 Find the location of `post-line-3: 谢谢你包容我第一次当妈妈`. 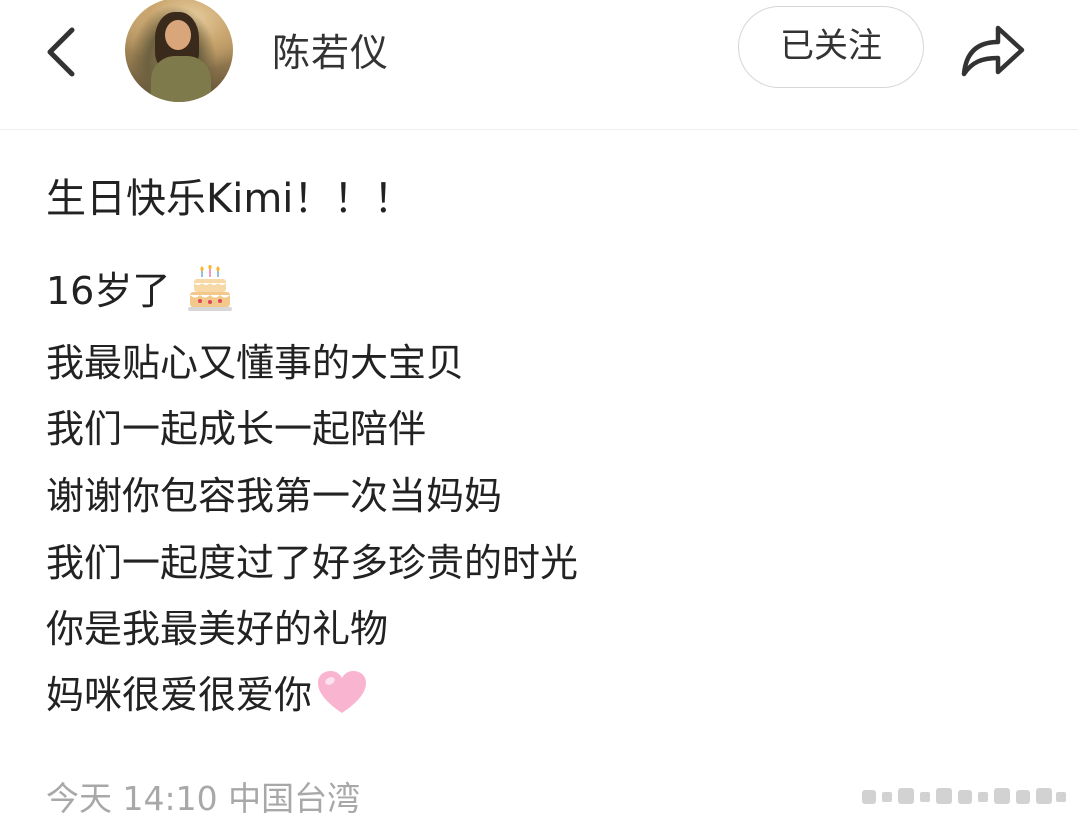

post-line-3: 谢谢你包容我第一次当妈妈 is located at coordinates (274, 496).